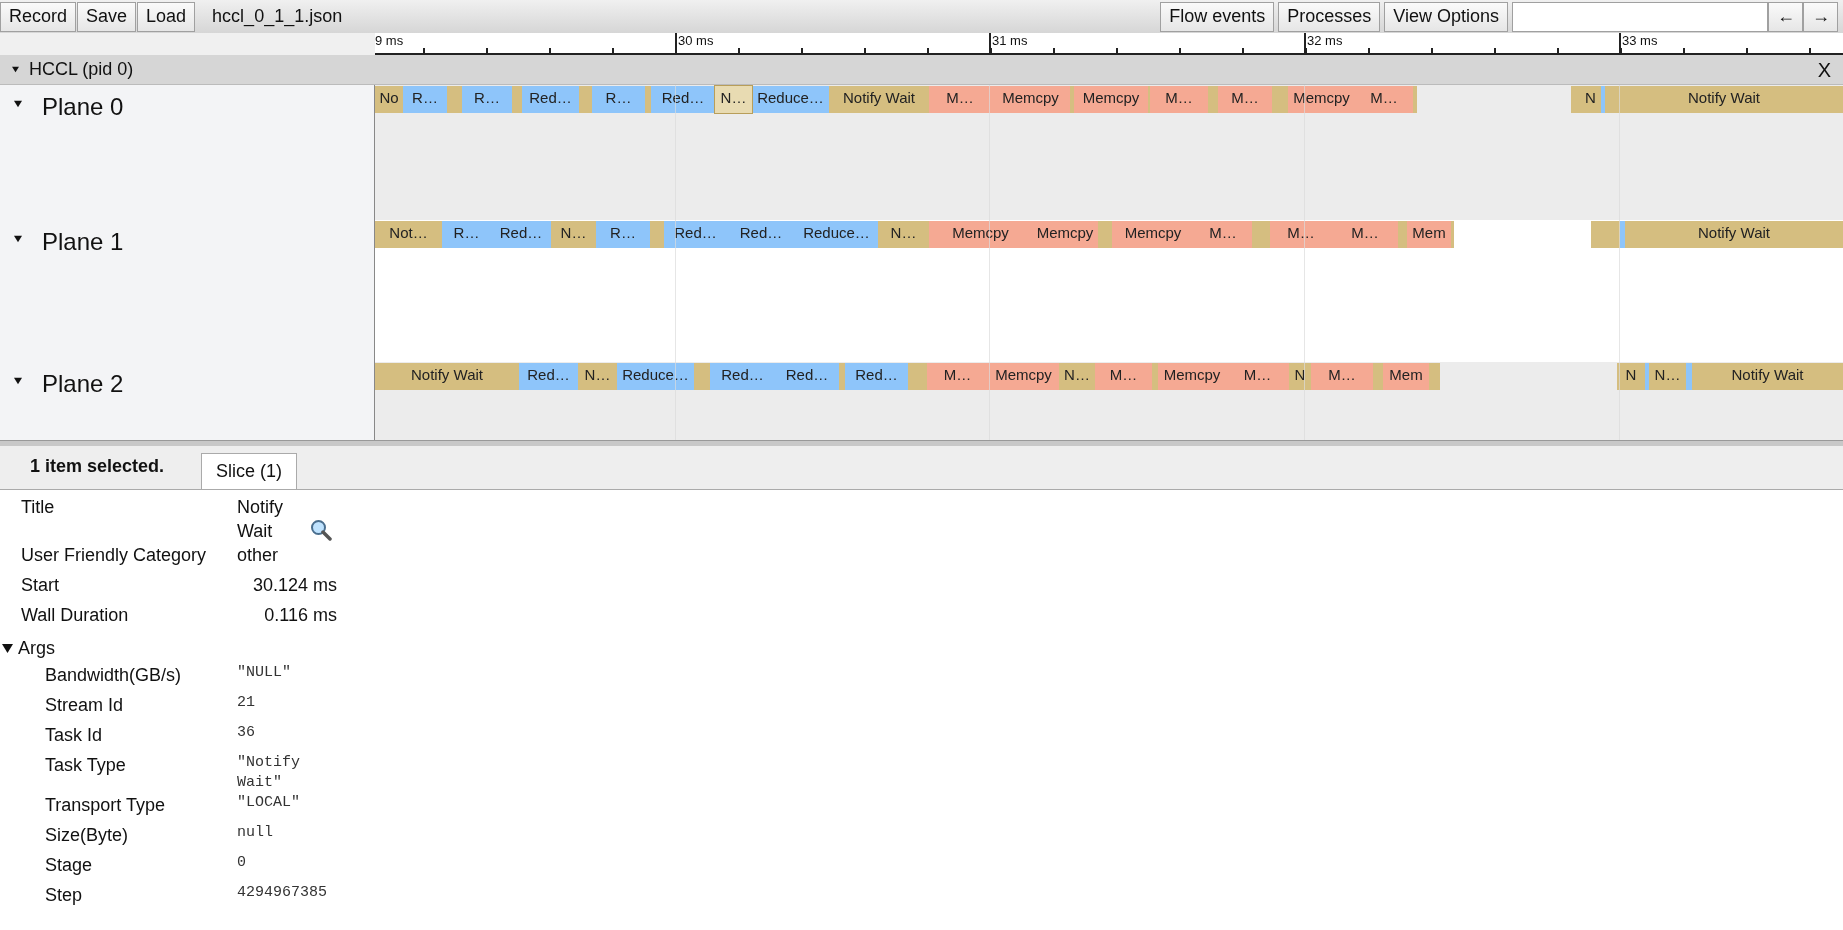  I want to click on nav-button: →, so click(1820, 16).